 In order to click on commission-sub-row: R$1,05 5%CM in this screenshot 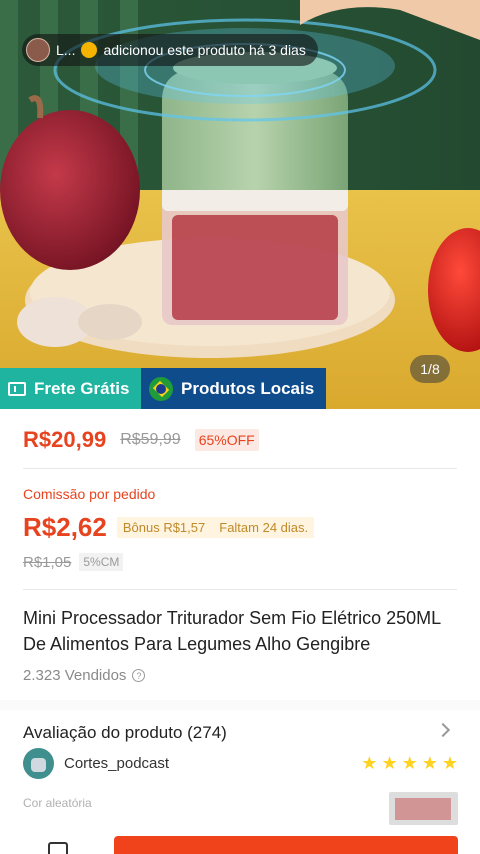, I will do `click(73, 562)`.